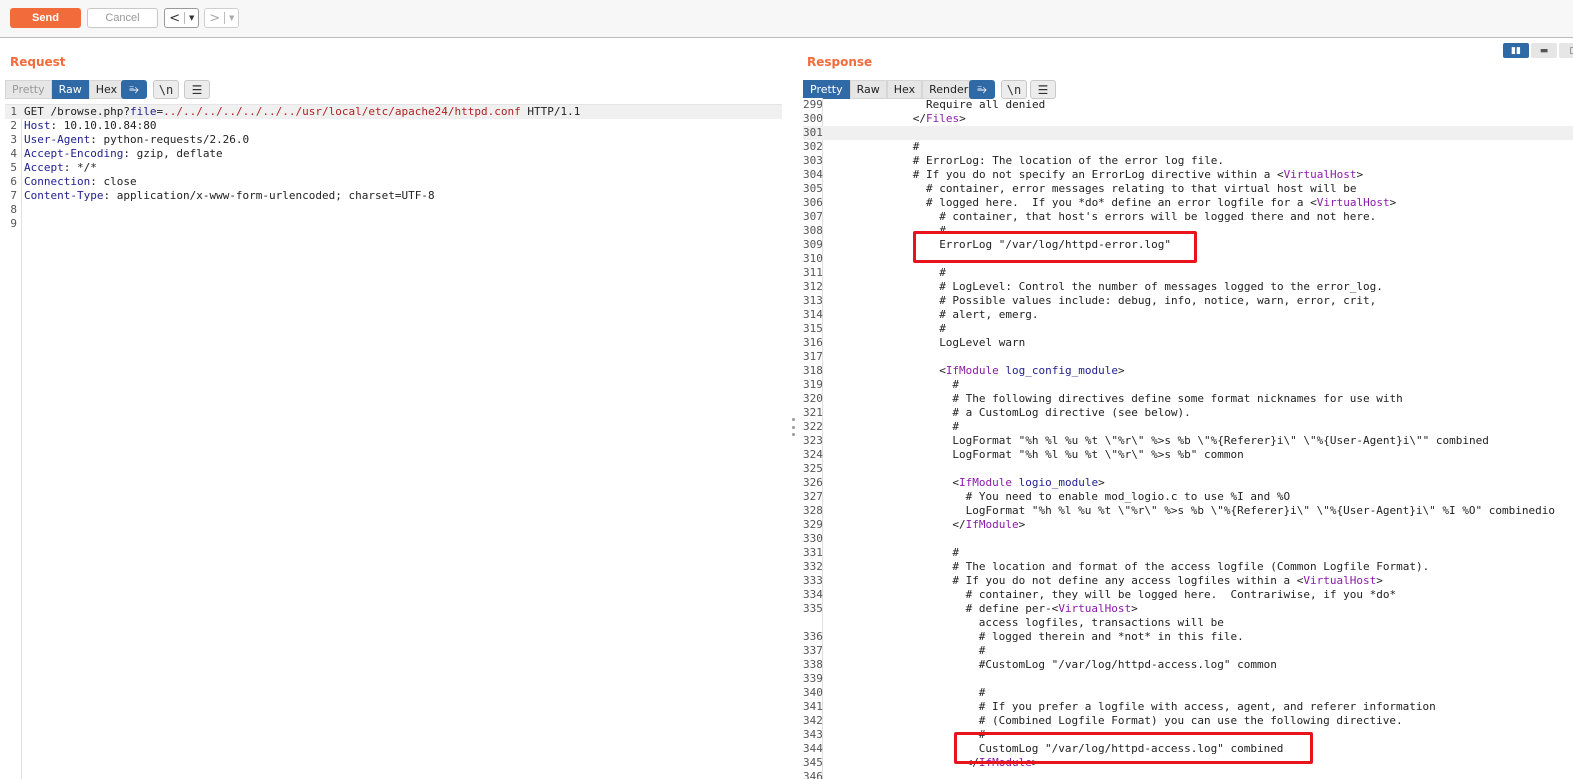  Describe the element at coordinates (1188, 133) in the screenshot. I see `code-line: 301` at that location.